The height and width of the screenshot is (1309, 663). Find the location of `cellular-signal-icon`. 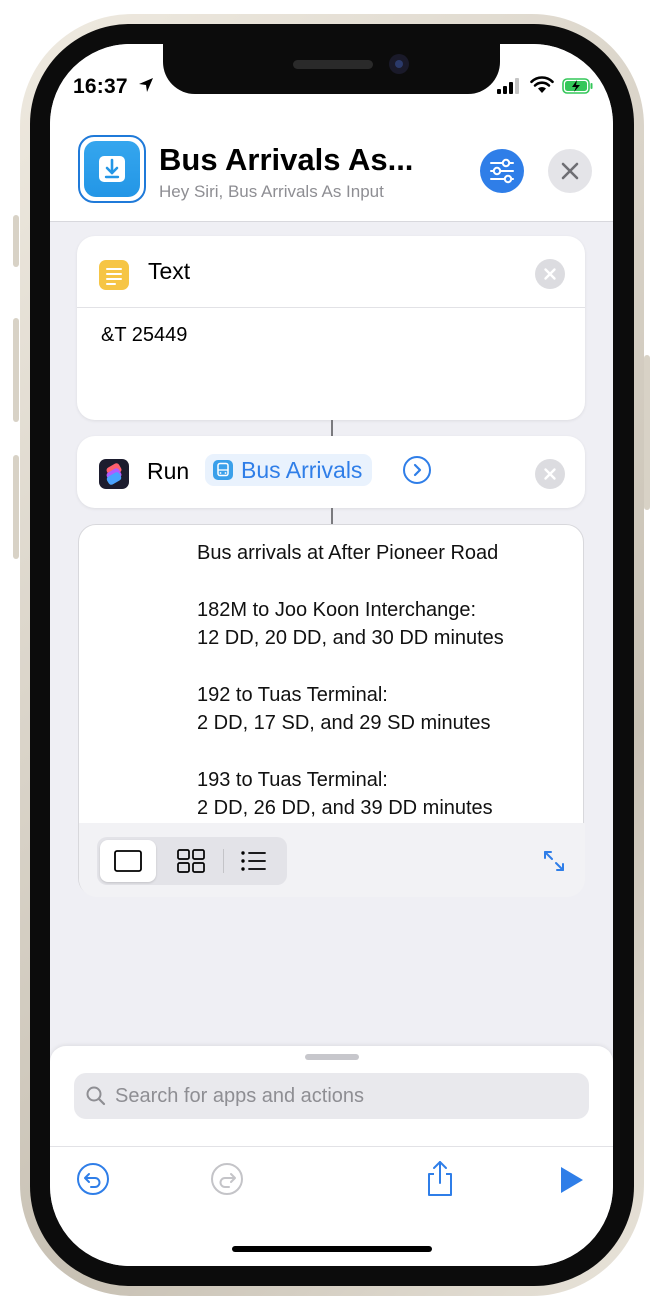

cellular-signal-icon is located at coordinates (508, 86).